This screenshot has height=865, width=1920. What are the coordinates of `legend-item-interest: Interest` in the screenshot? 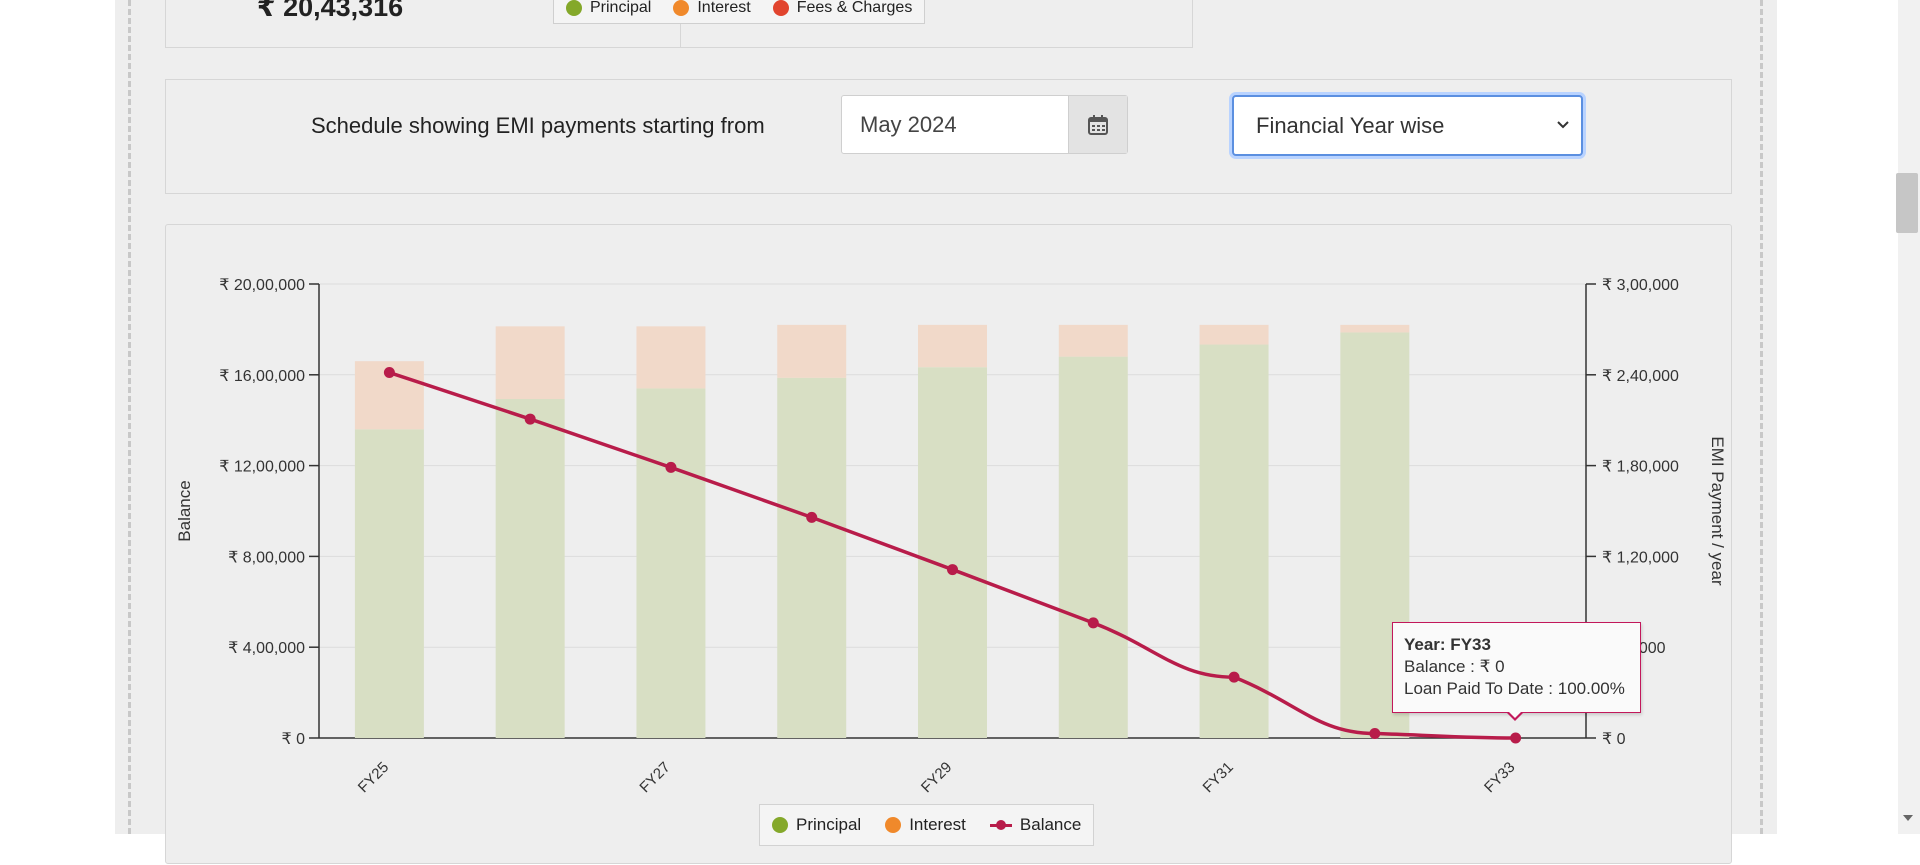 It's located at (712, 8).